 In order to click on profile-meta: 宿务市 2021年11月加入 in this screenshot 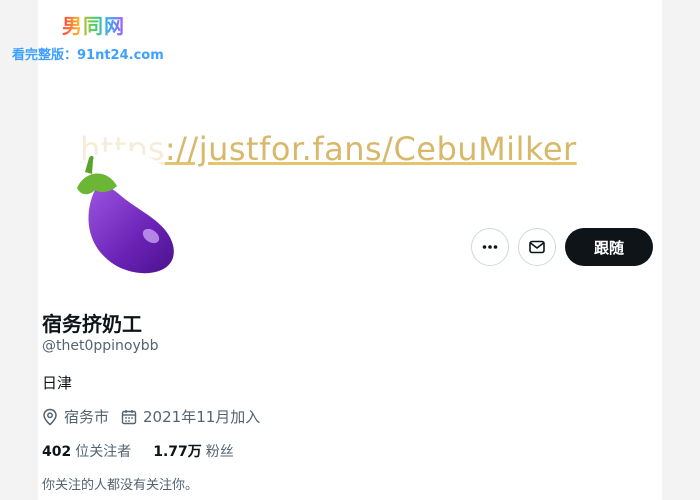, I will do `click(157, 416)`.